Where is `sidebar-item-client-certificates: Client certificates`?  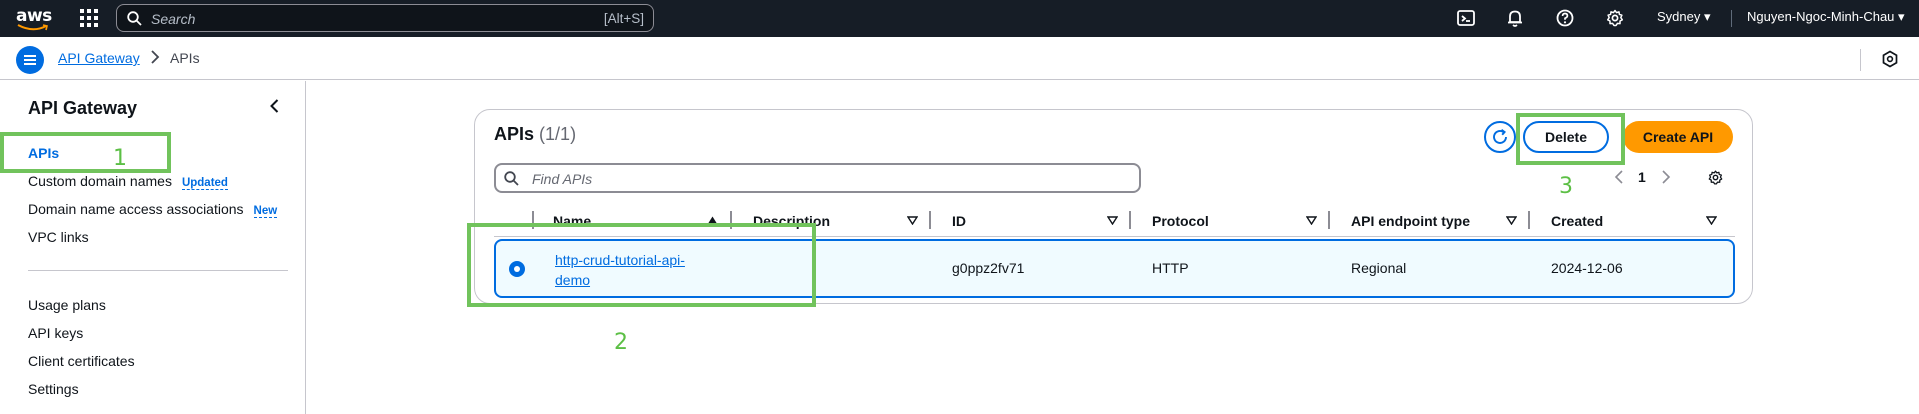
sidebar-item-client-certificates: Client certificates is located at coordinates (81, 361).